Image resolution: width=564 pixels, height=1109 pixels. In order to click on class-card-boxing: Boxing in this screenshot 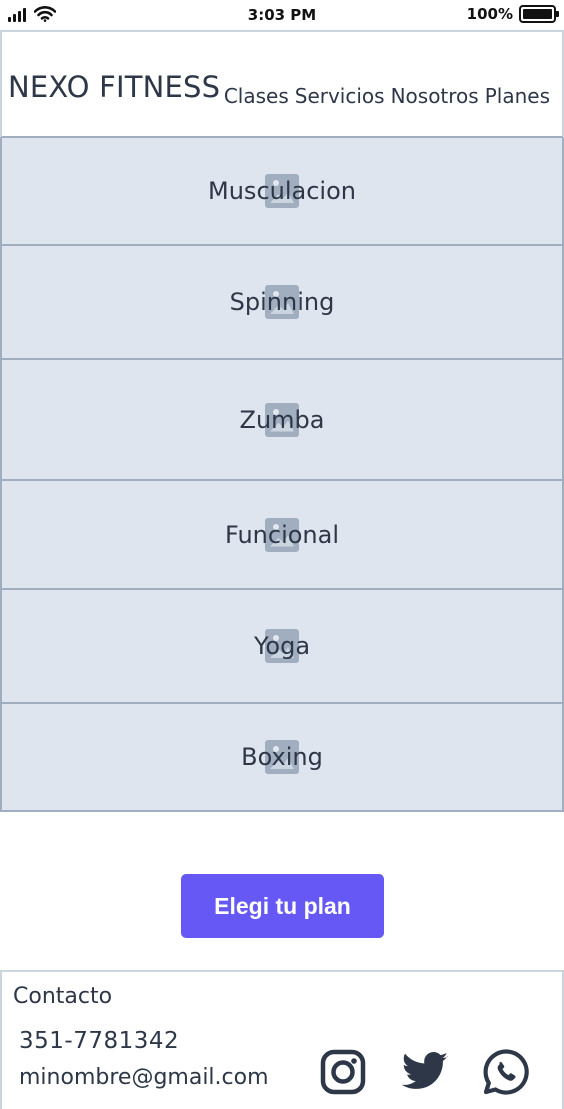, I will do `click(282, 758)`.